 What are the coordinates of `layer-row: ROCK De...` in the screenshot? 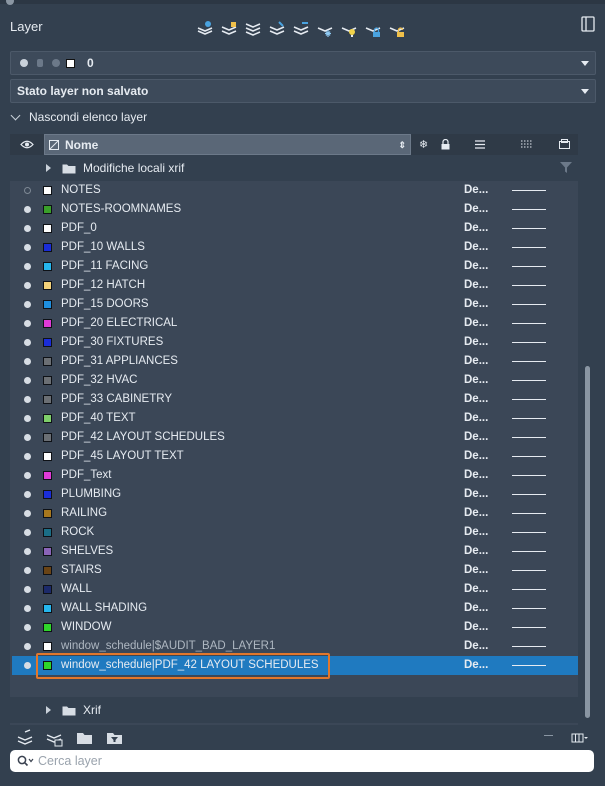 It's located at (295, 532).